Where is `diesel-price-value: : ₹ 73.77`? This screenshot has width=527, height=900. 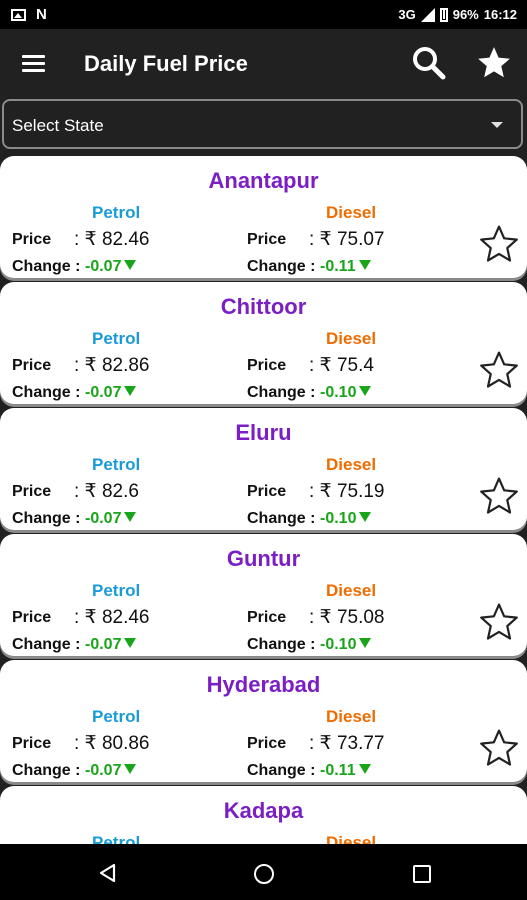
diesel-price-value: : ₹ 73.77 is located at coordinates (347, 743).